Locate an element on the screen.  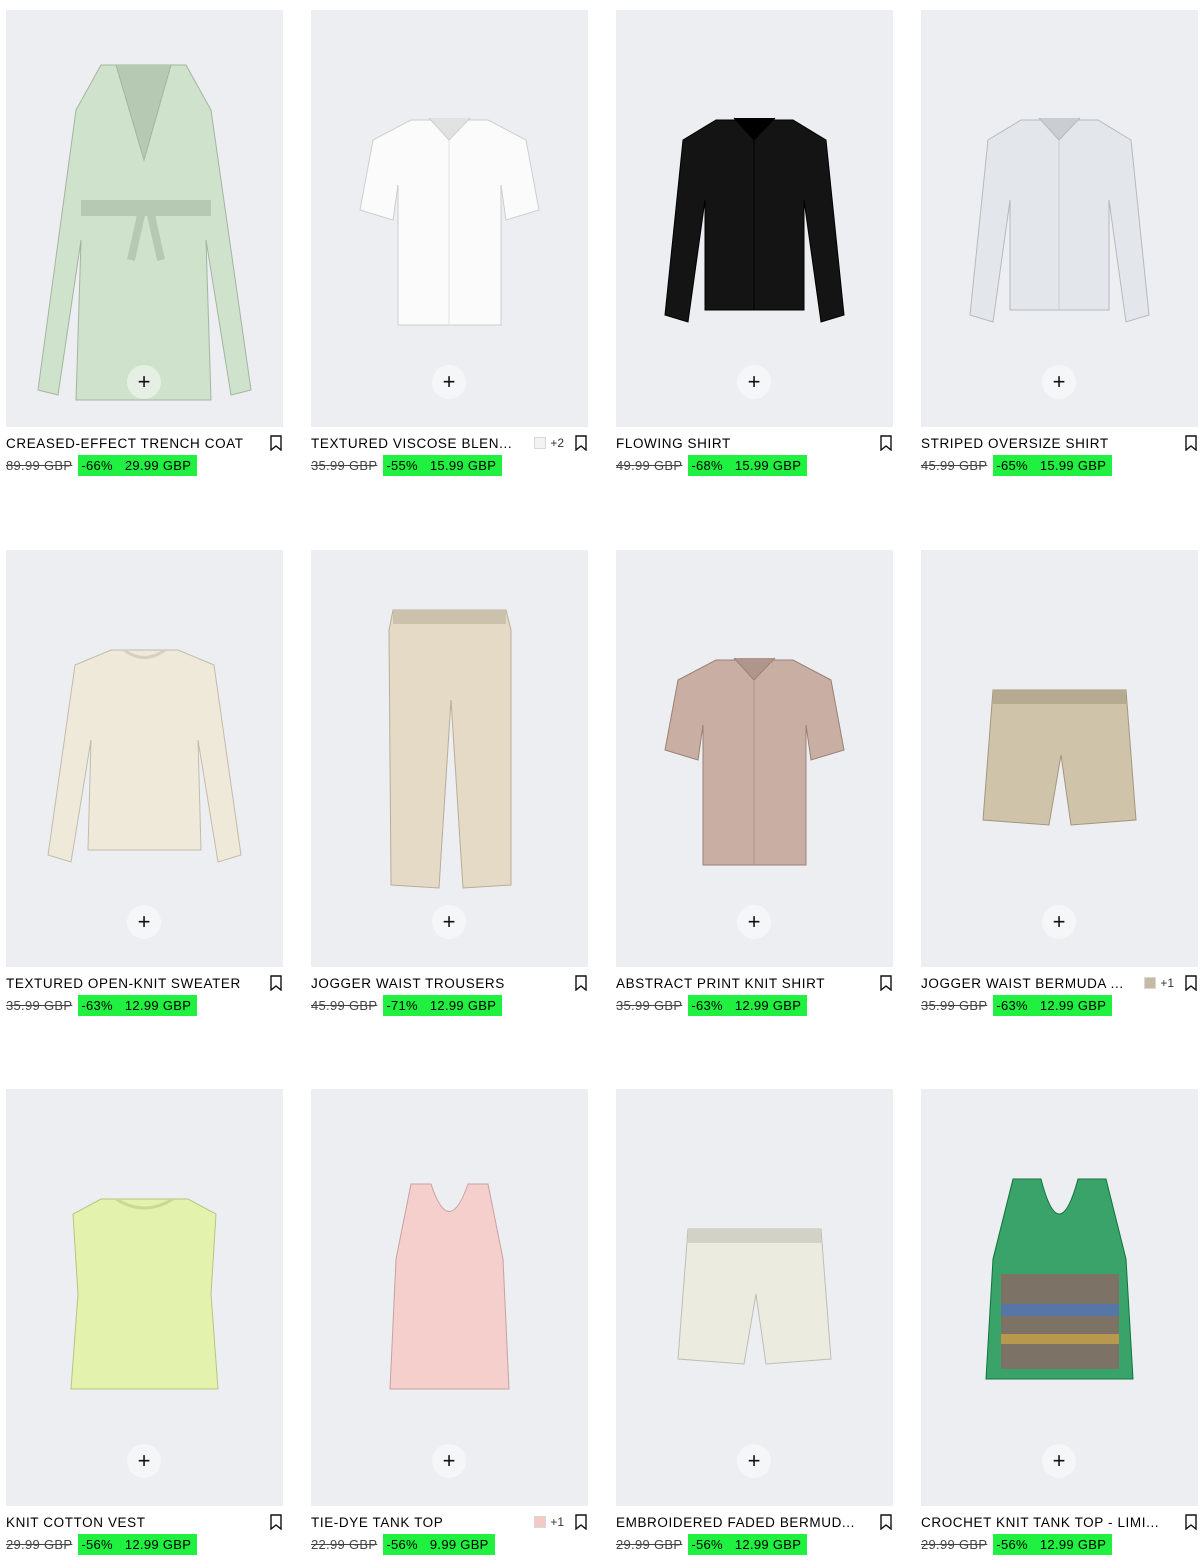
original-price: 45.99 GBP is located at coordinates (954, 465).